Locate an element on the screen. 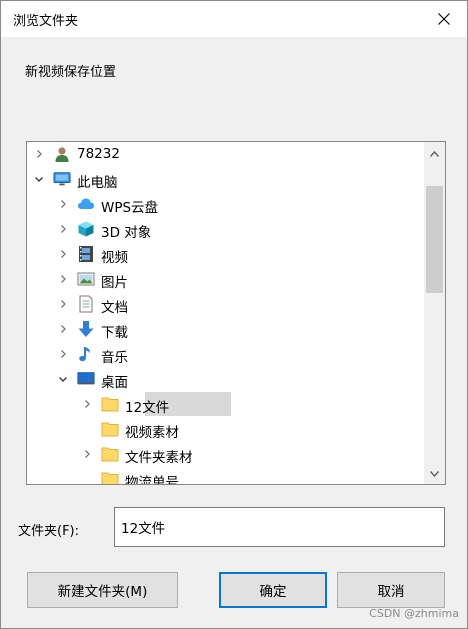  close-icon is located at coordinates (444, 19).